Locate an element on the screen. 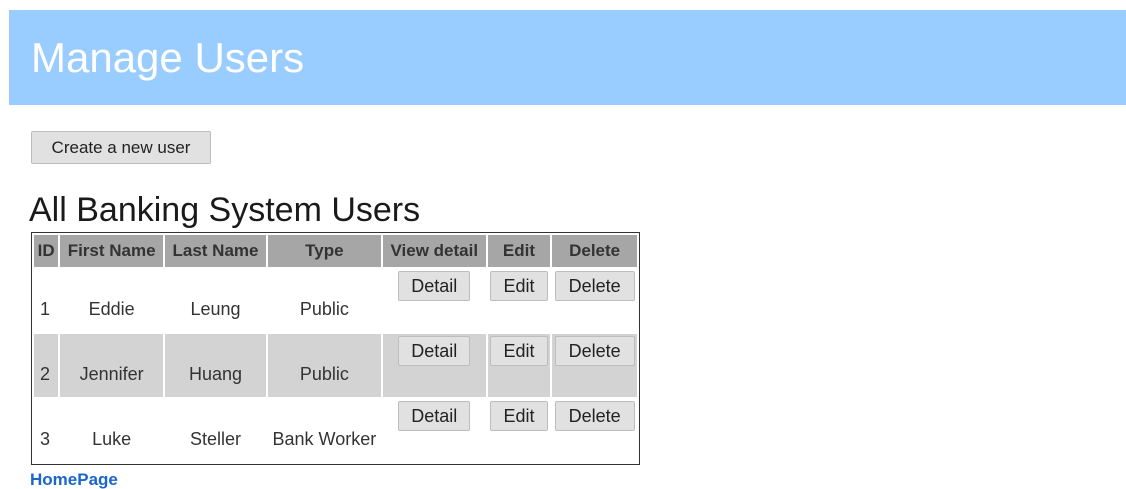 The height and width of the screenshot is (489, 1126). create-user-button: Create a new user is located at coordinates (121, 147).